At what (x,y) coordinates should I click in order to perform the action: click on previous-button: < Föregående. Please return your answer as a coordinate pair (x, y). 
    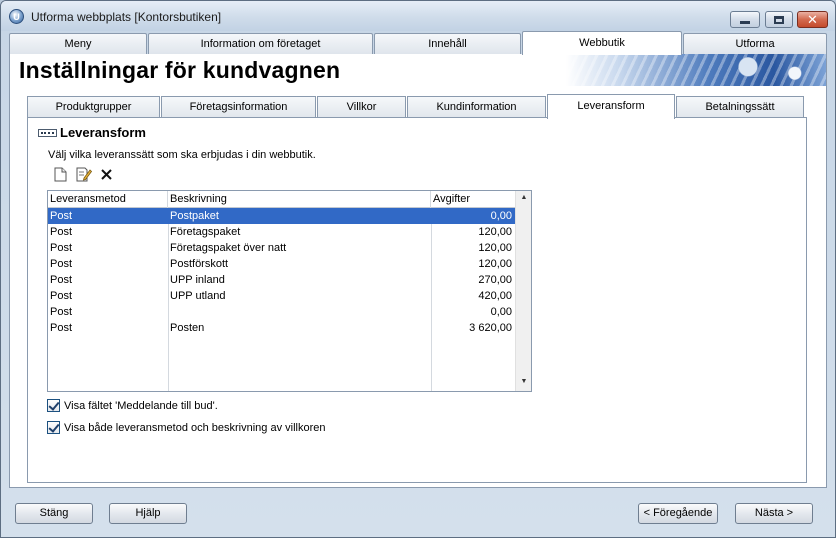
    Looking at the image, I should click on (678, 513).